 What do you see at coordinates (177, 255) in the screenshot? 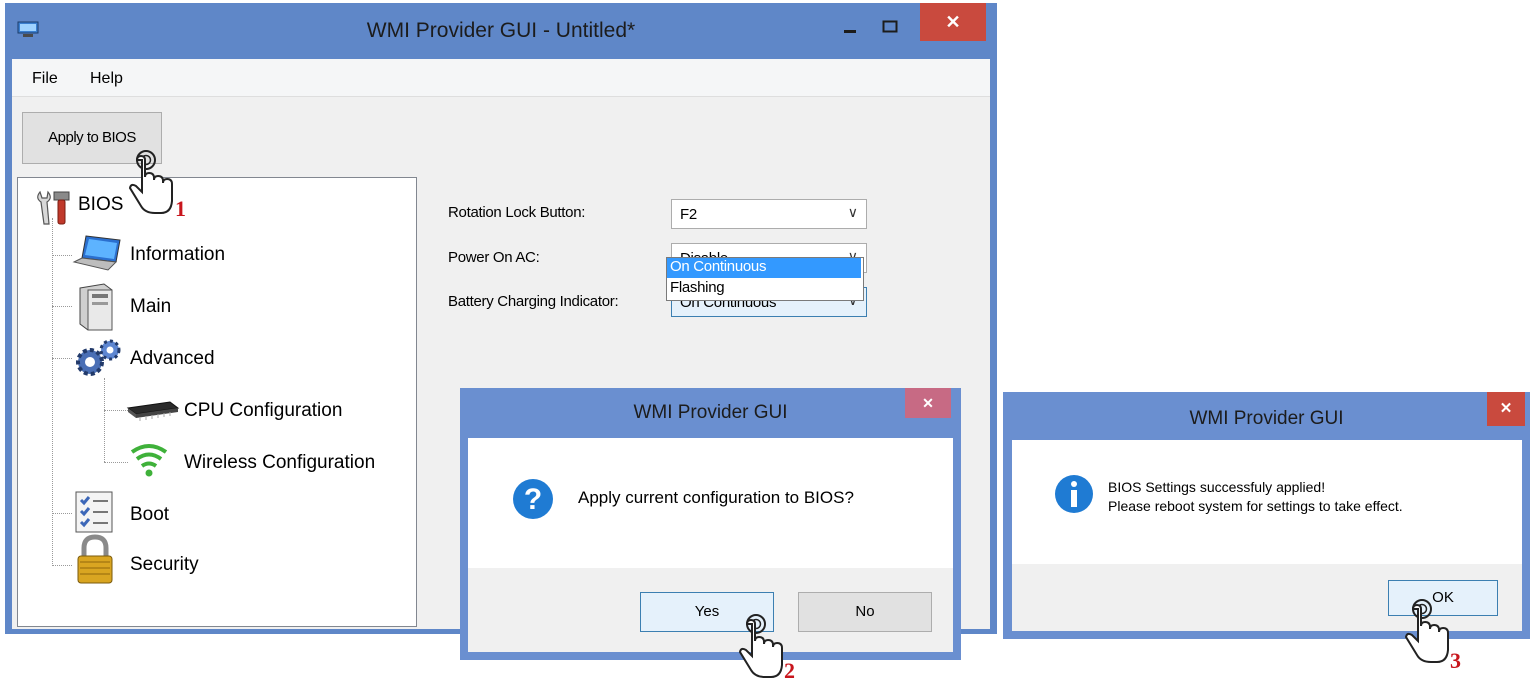
I see `tree-item-information: Information` at bounding box center [177, 255].